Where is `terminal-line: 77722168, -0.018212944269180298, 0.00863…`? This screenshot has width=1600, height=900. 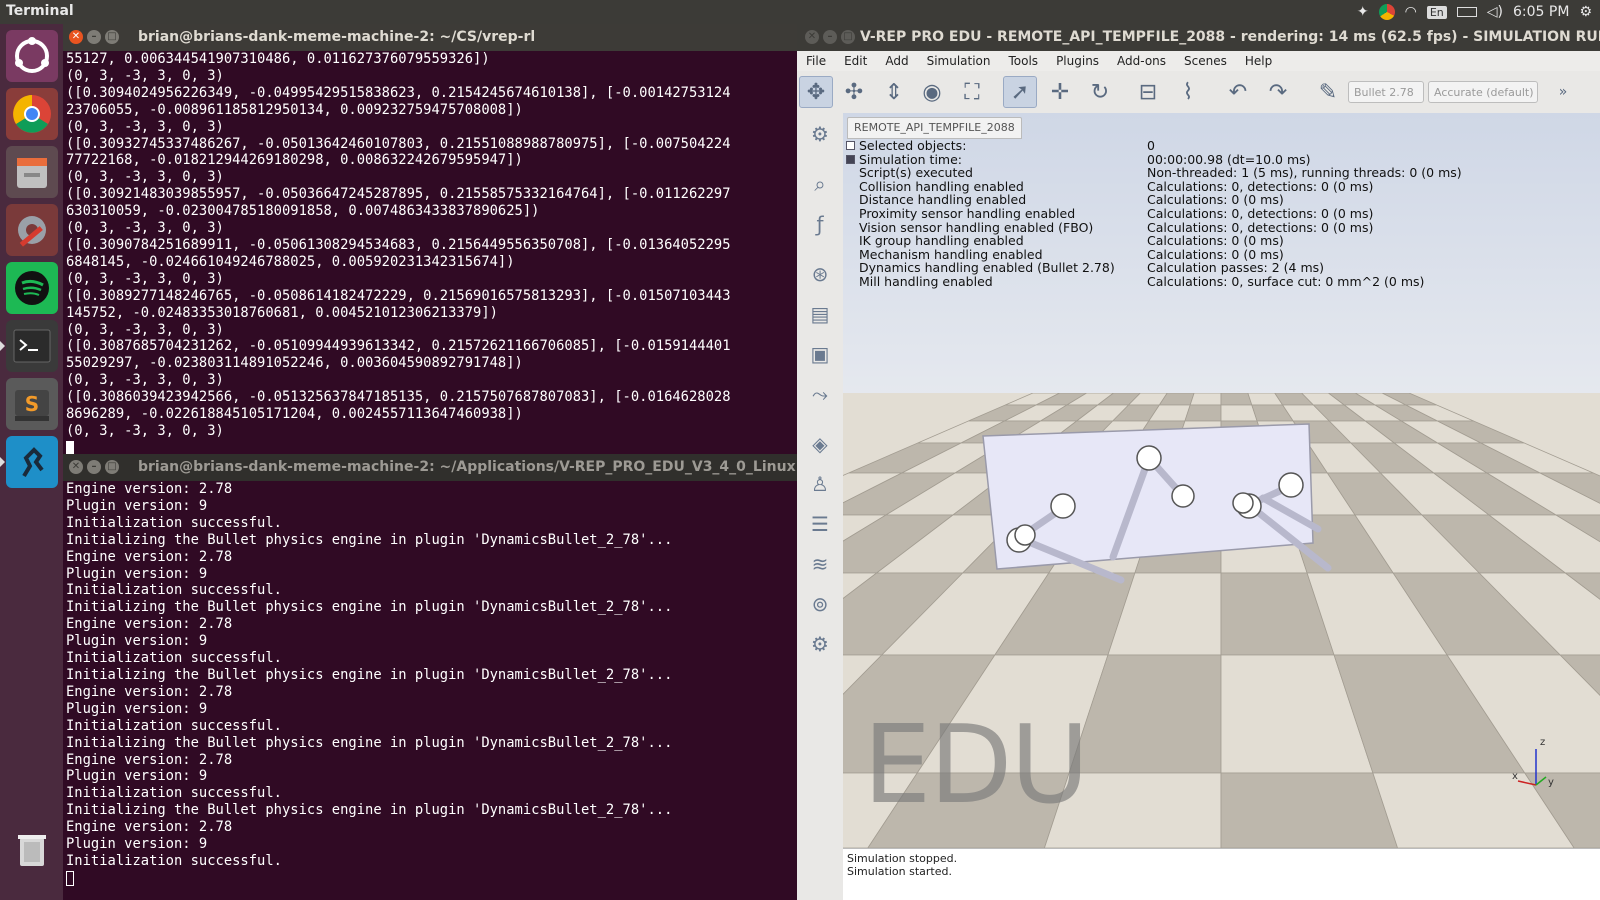
terminal-line: 77722168, -0.018212944269180298, 0.00863… is located at coordinates (294, 160).